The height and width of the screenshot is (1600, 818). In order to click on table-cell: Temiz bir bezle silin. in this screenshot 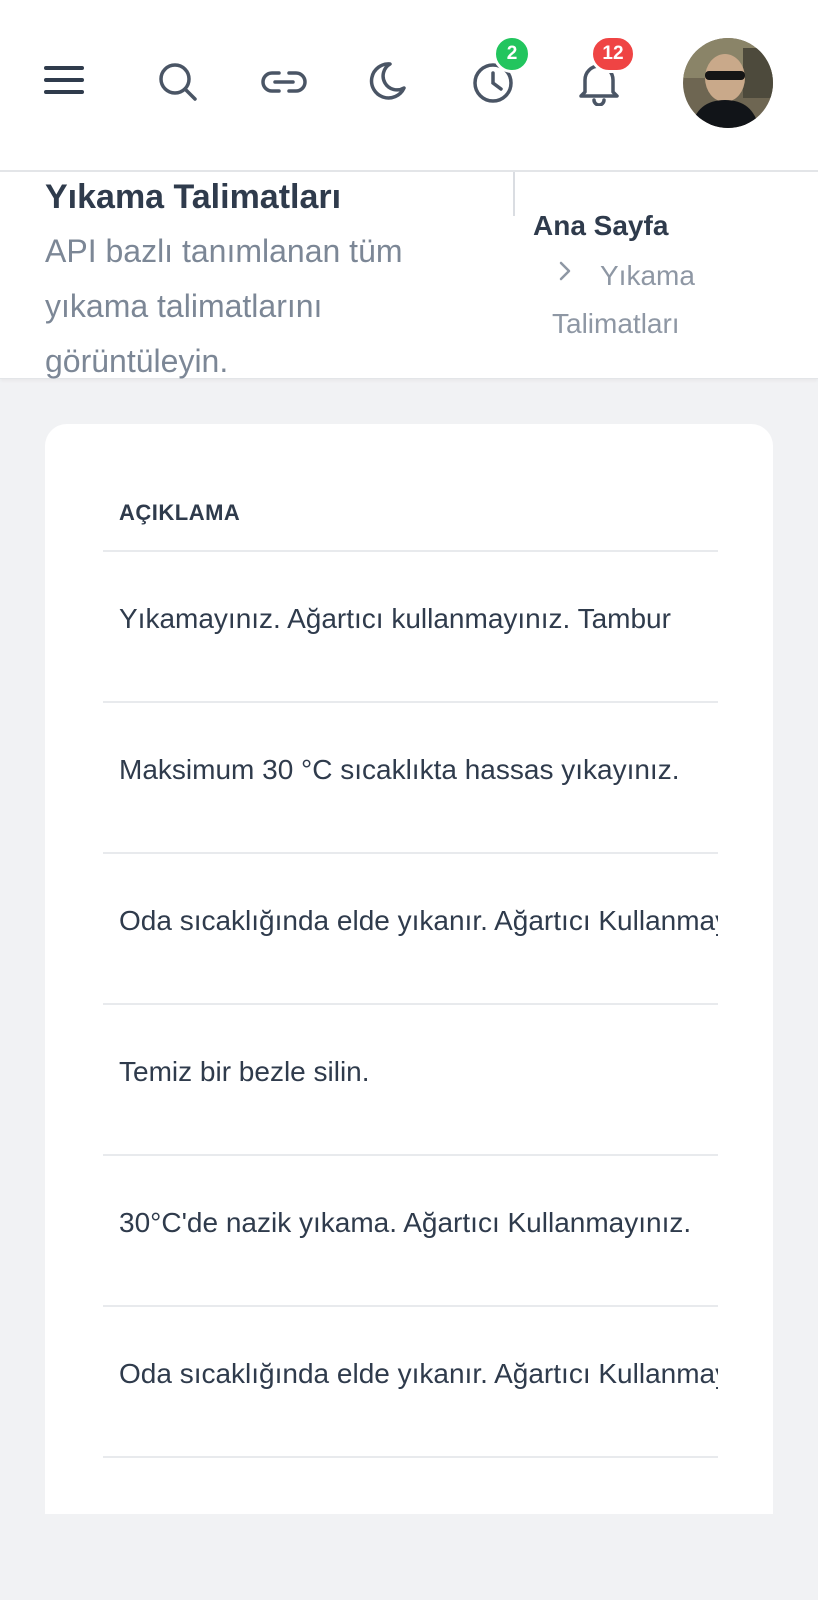, I will do `click(244, 1071)`.